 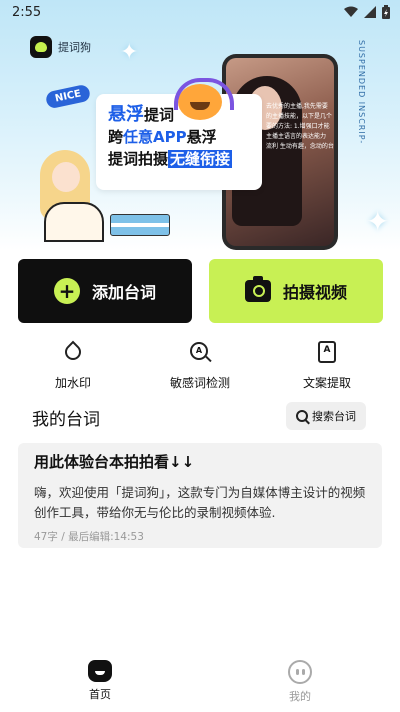 I want to click on search-scripts-button: 搜索台词, so click(x=326, y=416).